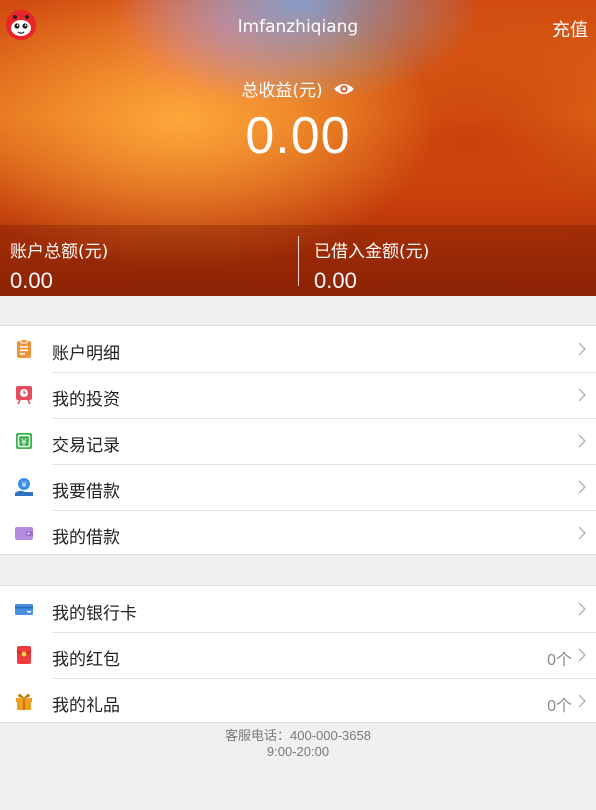 Image resolution: width=596 pixels, height=810 pixels. What do you see at coordinates (86, 446) in the screenshot?
I see `menu-item-label: 交易记录` at bounding box center [86, 446].